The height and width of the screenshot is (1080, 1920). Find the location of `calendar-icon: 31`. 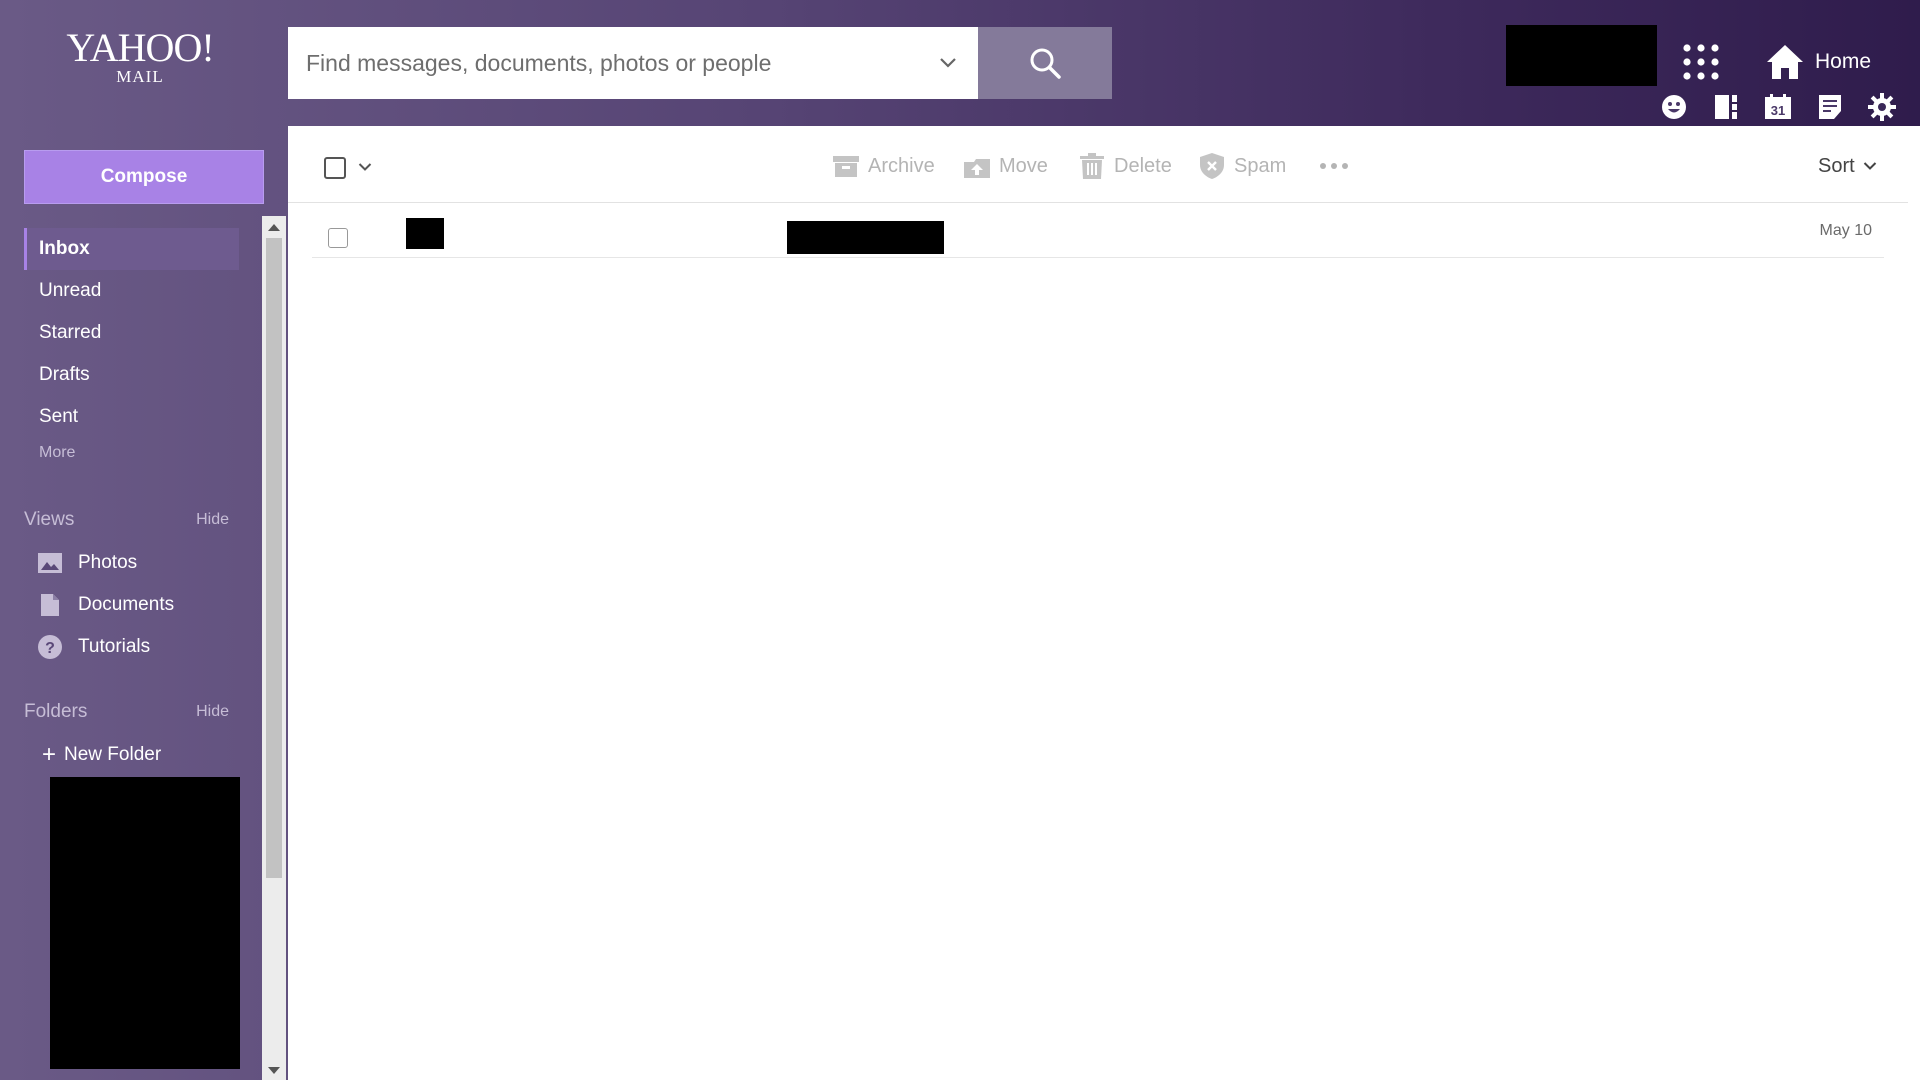

calendar-icon: 31 is located at coordinates (1778, 107).